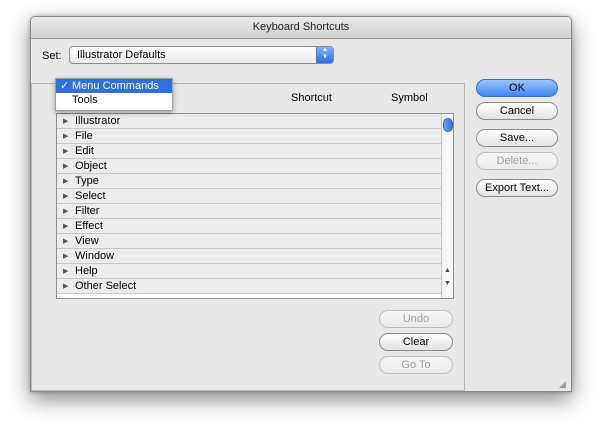 This screenshot has height=433, width=600. I want to click on list-item: ▶ Other Select, so click(249, 286).